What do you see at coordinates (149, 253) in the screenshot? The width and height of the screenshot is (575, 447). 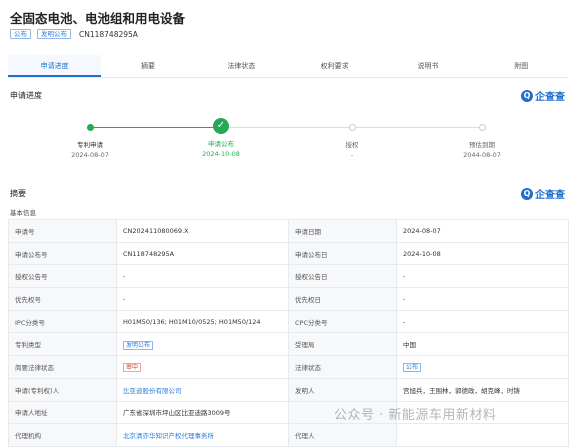 I see `field-value-text: CN118748295A` at bounding box center [149, 253].